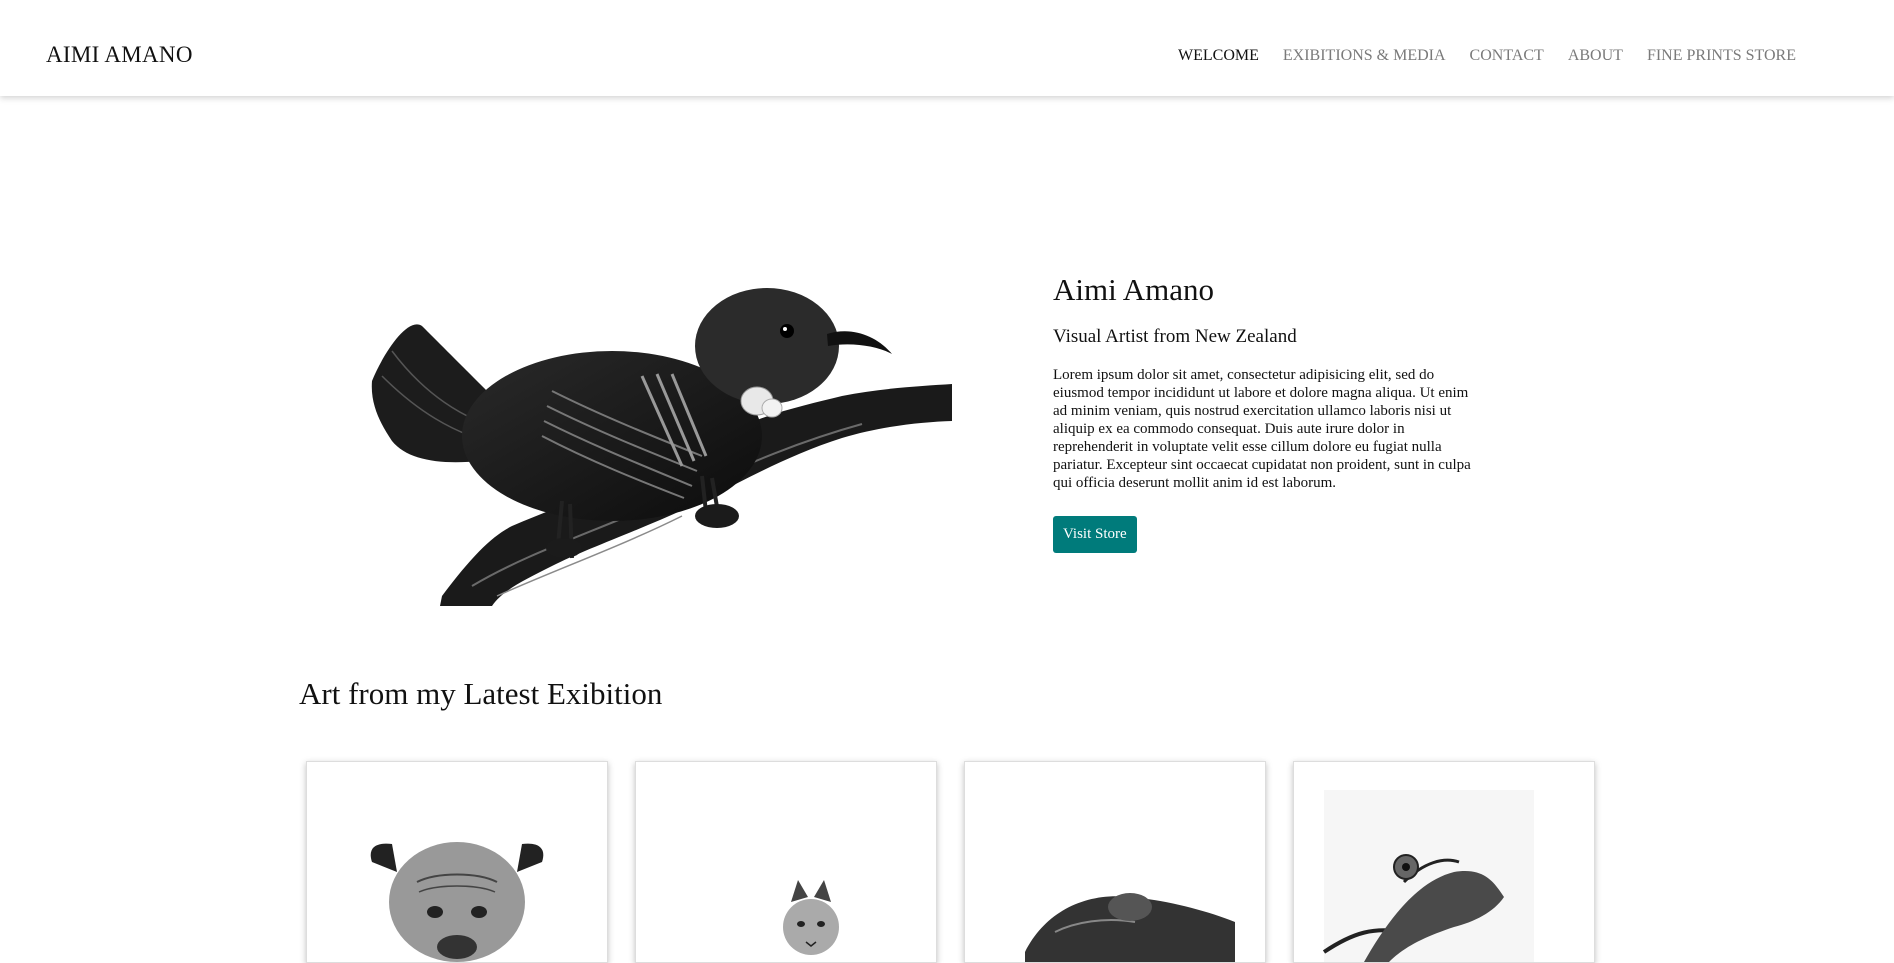 The height and width of the screenshot is (963, 1894). I want to click on hero-title: Aimi Amano, so click(1134, 289).